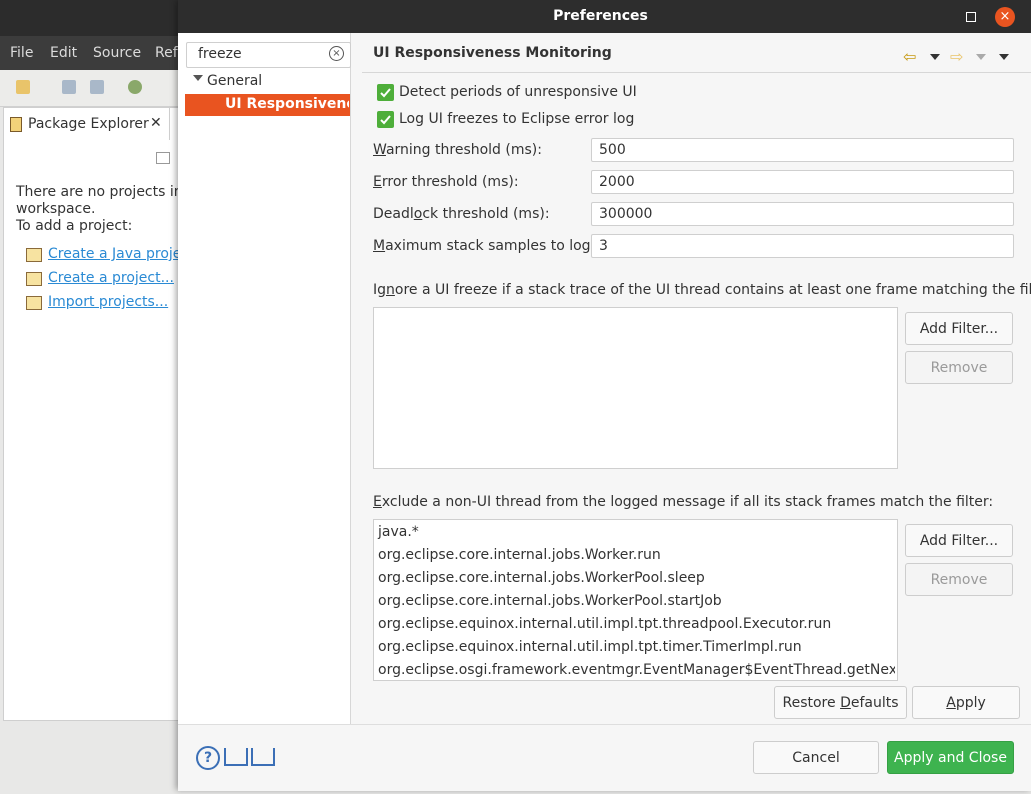 The height and width of the screenshot is (794, 1031). I want to click on export-preferences-icon, so click(263, 757).